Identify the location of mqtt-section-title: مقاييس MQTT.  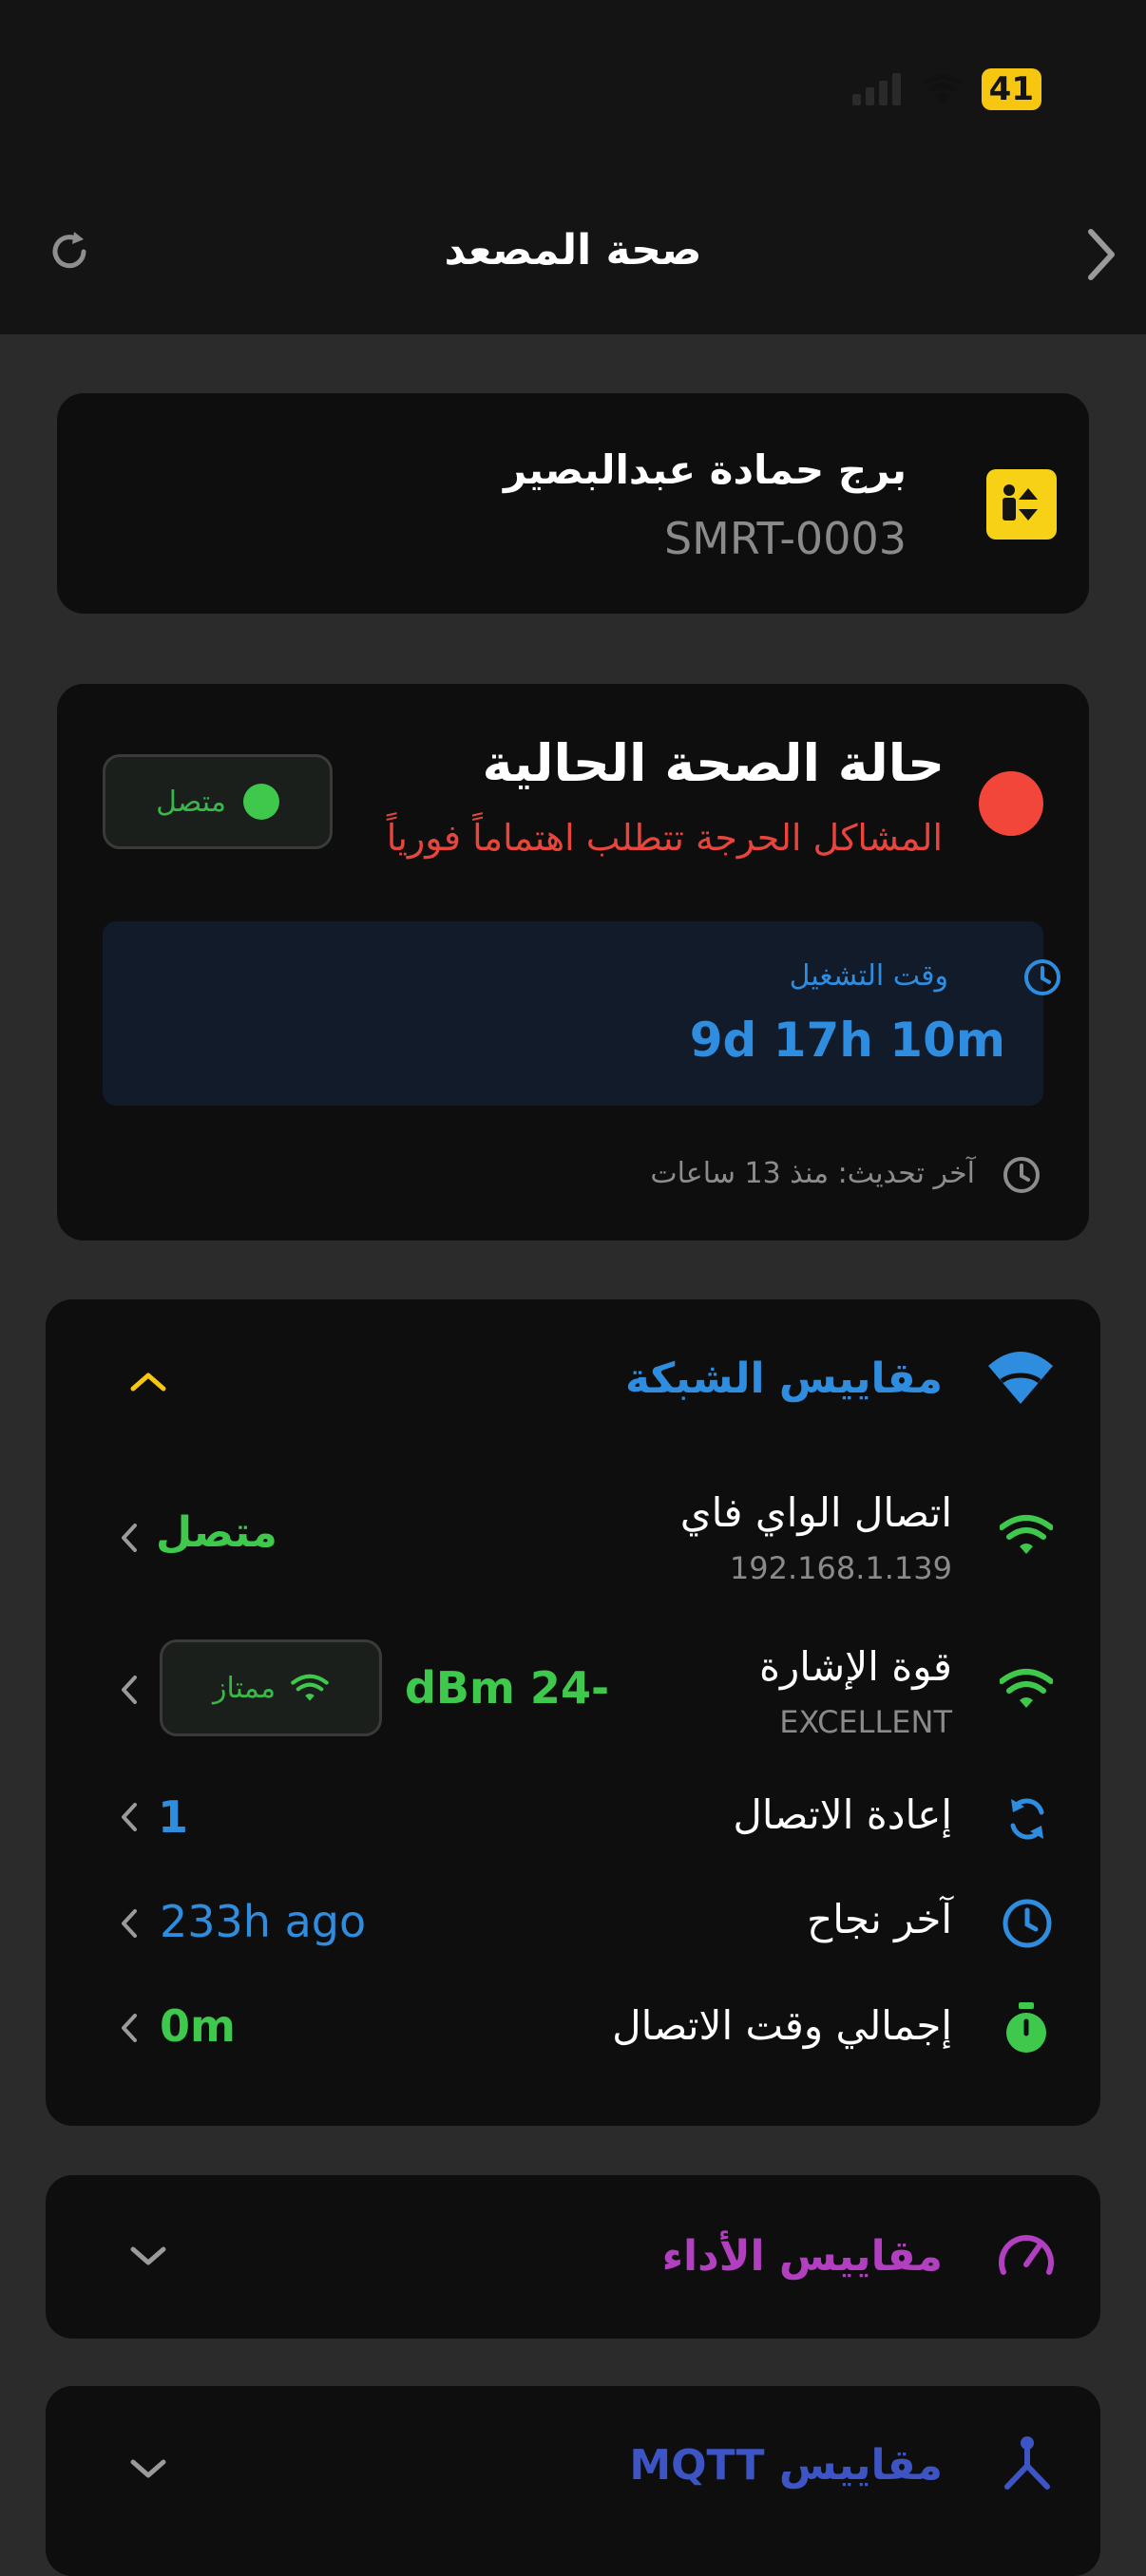
(786, 2465).